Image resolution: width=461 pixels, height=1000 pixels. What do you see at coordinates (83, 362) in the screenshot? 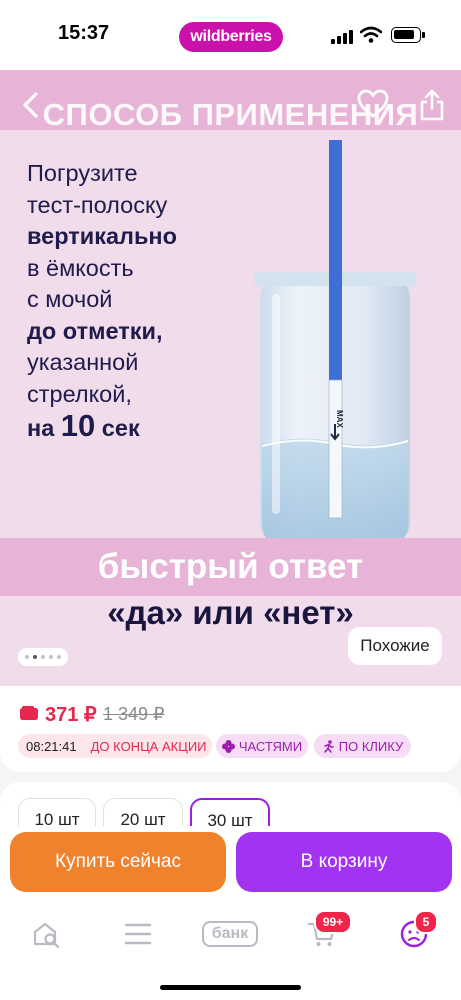
I see `instruction-line: указанной` at bounding box center [83, 362].